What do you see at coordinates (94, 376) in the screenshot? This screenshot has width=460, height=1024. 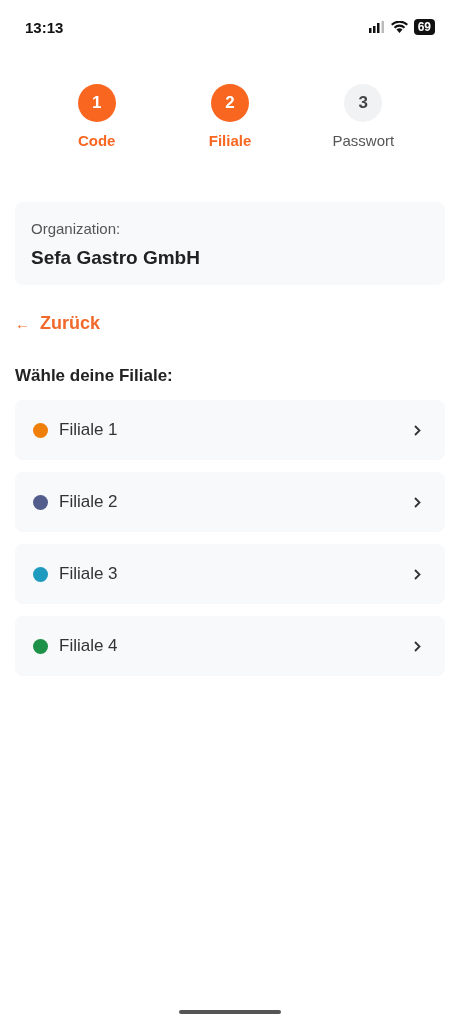 I see `section-heading: Wähle deine Filiale:` at bounding box center [94, 376].